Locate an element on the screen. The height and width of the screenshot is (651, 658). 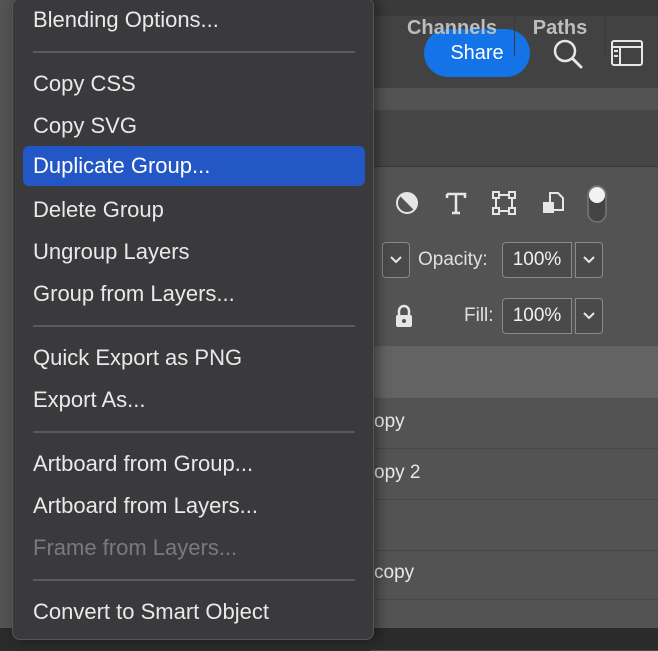
fill-dropdown is located at coordinates (589, 316).